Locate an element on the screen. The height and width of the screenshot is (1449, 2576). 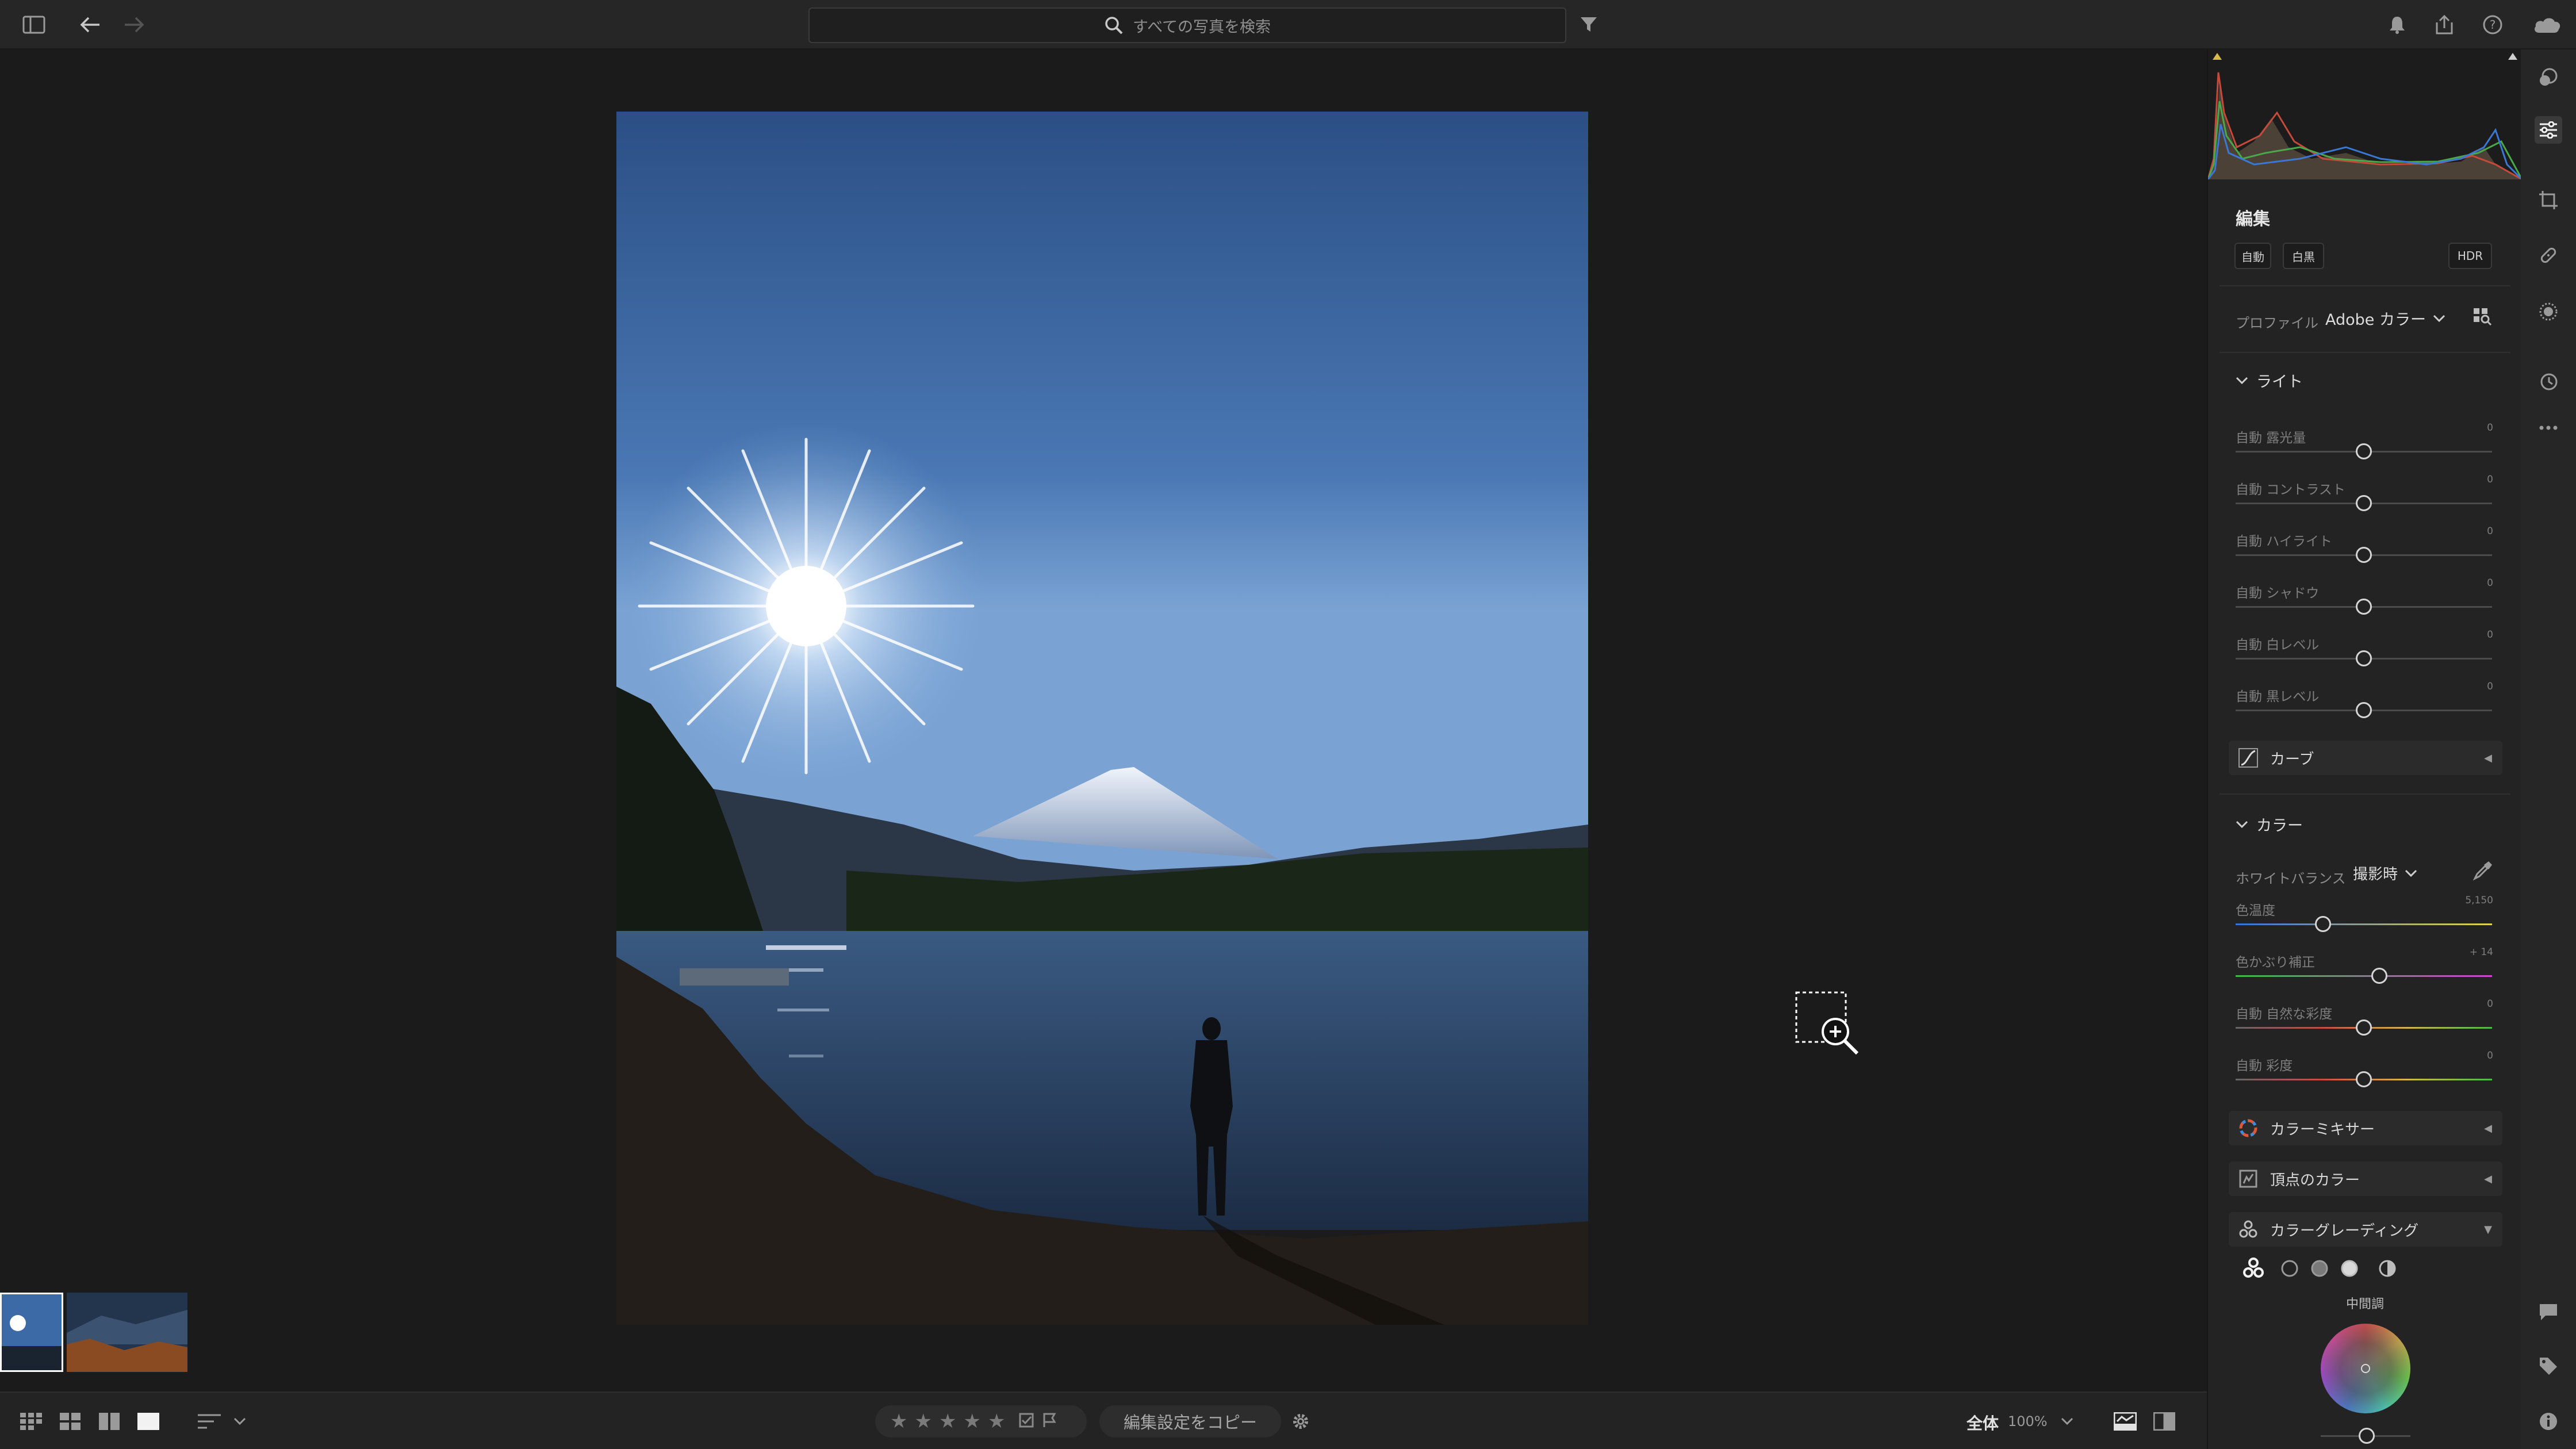
sidebar-toggle-icon is located at coordinates (34, 25).